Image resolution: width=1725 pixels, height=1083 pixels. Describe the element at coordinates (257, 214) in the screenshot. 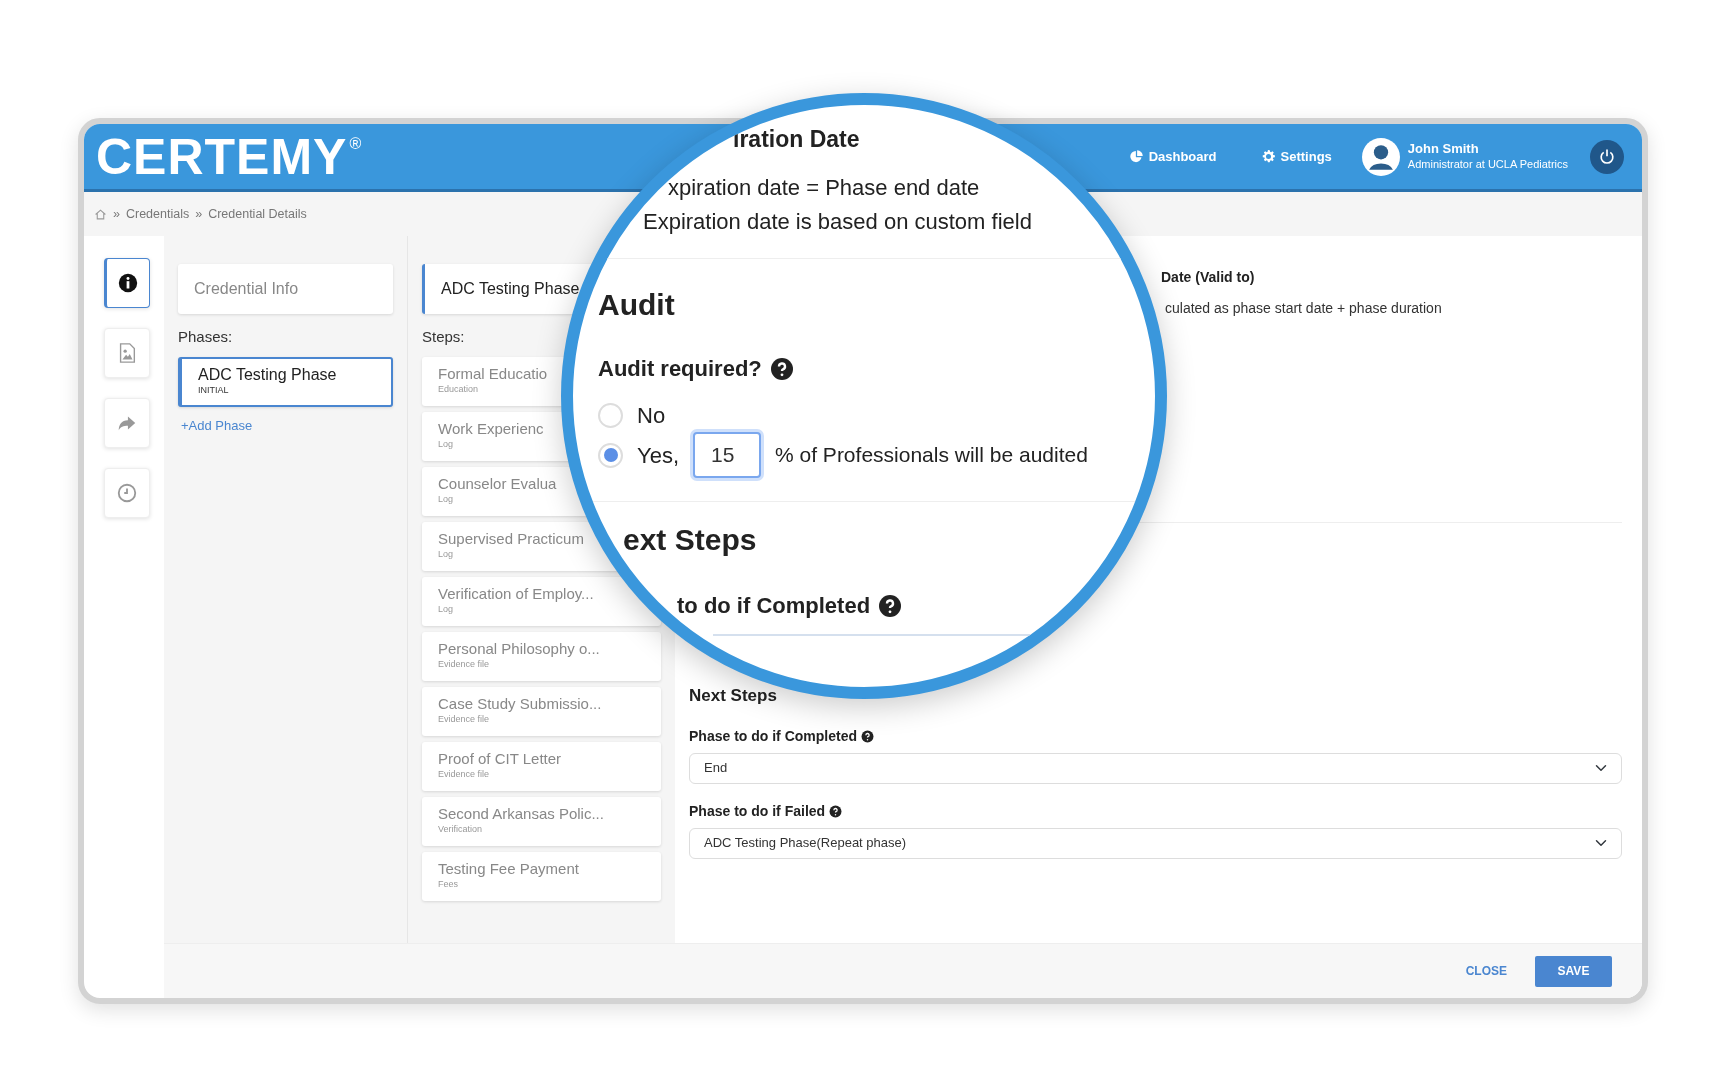

I see `breadcrumb-link: Credential Details` at that location.